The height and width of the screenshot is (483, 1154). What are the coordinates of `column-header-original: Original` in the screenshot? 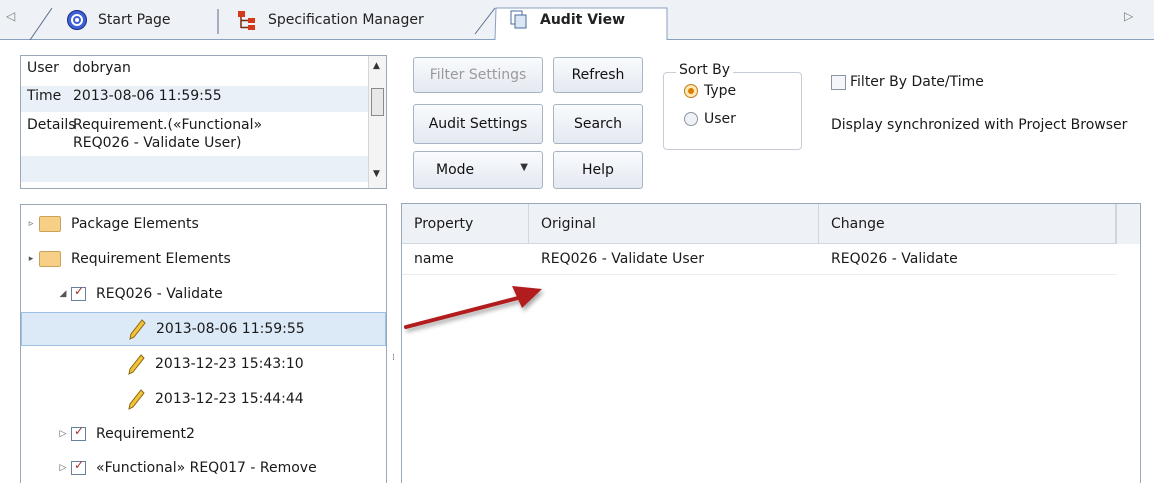 It's located at (674, 224).